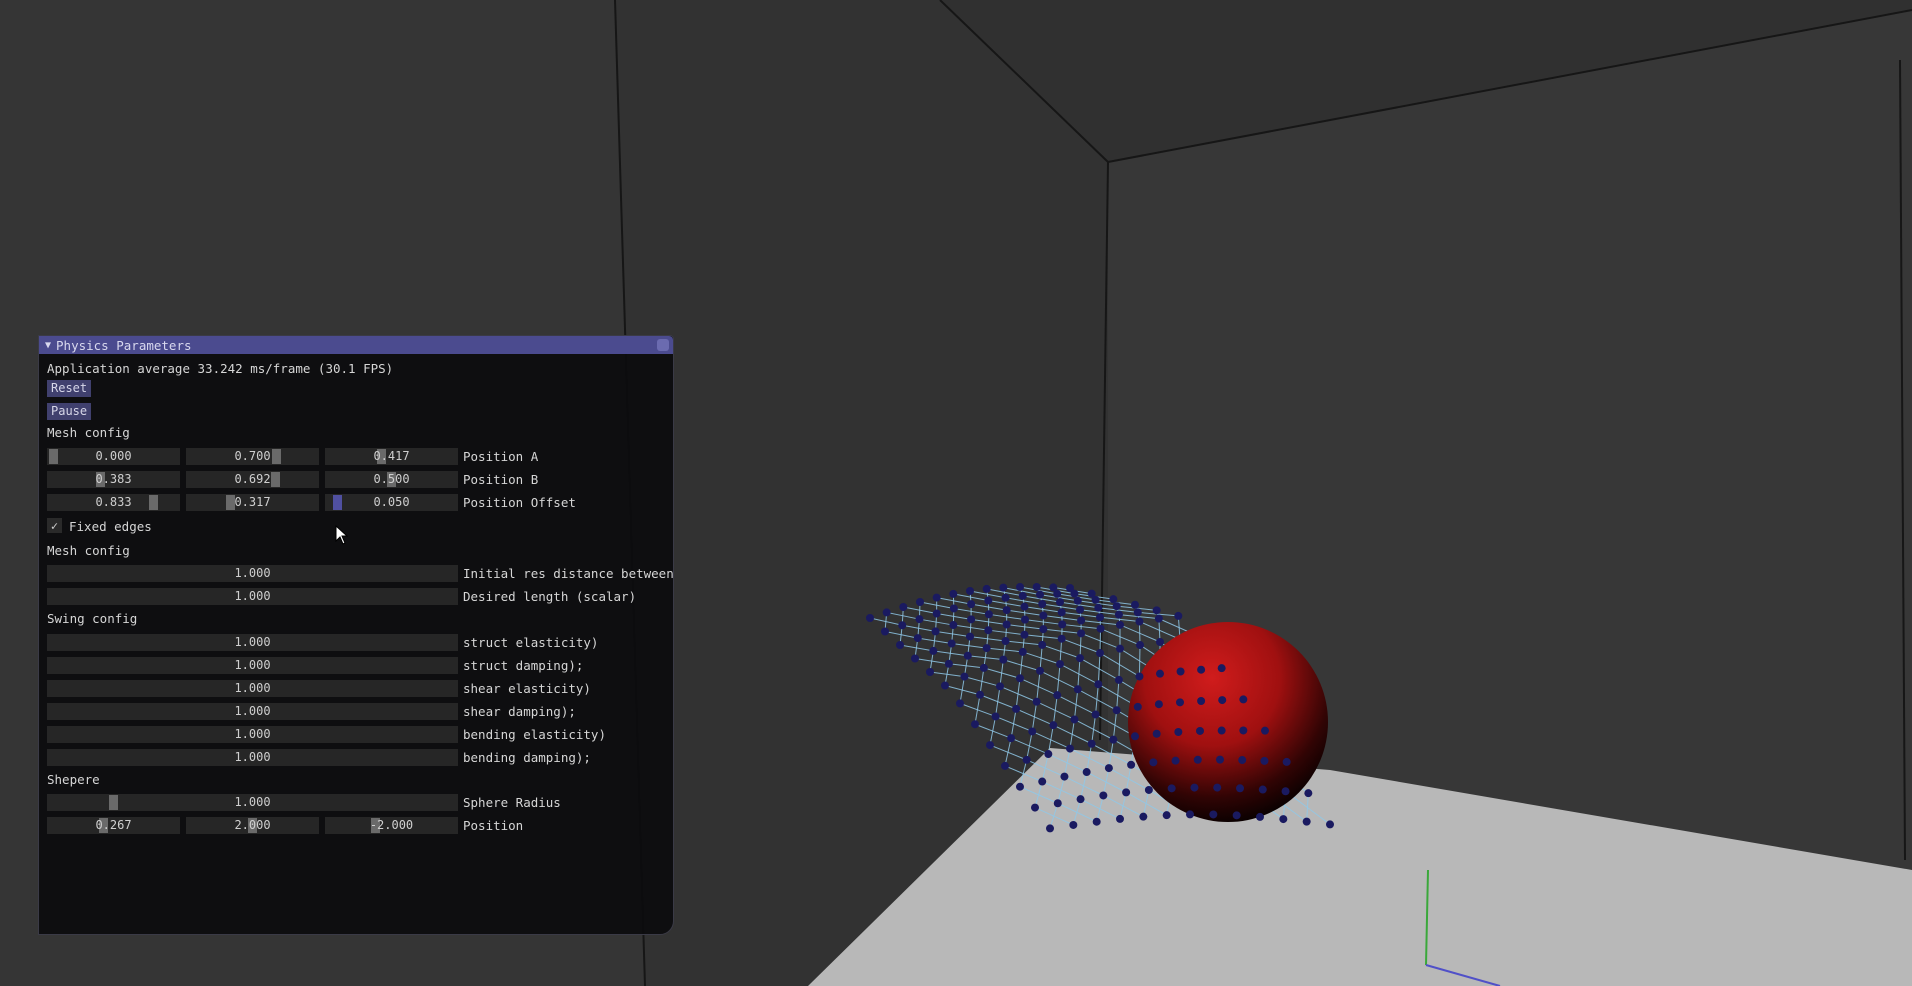 Image resolution: width=1912 pixels, height=986 pixels. What do you see at coordinates (252, 711) in the screenshot?
I see `shear-damping-slider: 1.000` at bounding box center [252, 711].